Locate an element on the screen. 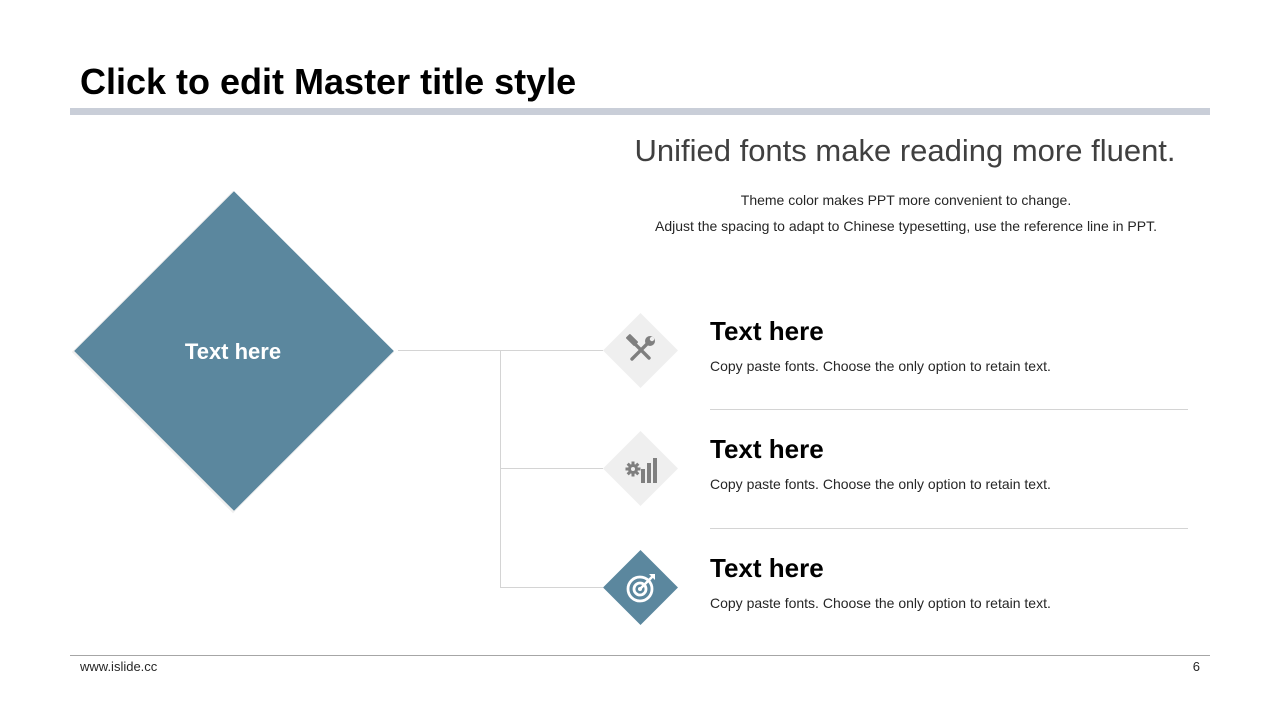 This screenshot has width=1280, height=720. footer-url: www.islide.cc is located at coordinates (118, 667).